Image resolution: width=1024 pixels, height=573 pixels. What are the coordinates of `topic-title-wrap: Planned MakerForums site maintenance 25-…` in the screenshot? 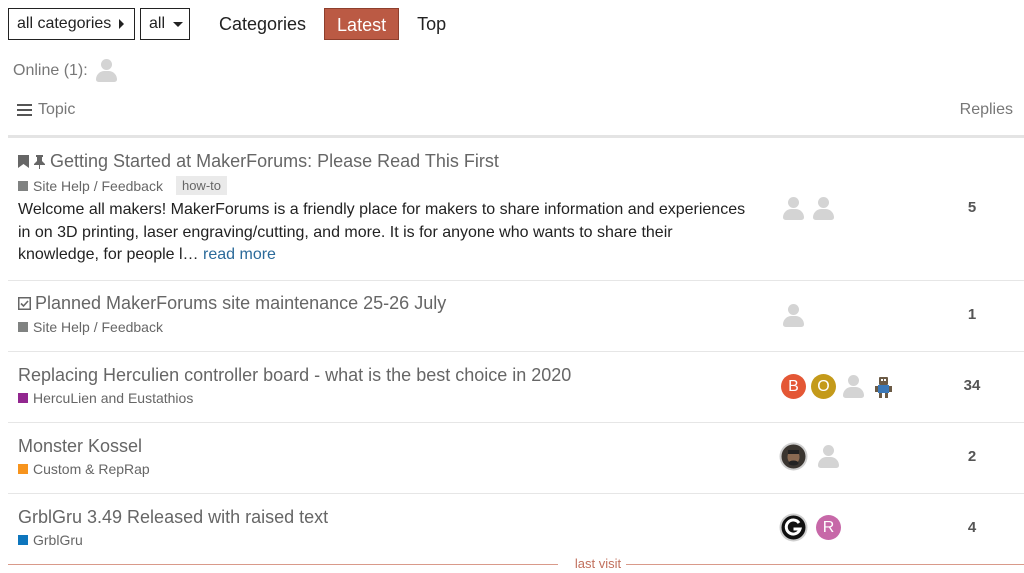 It's located at (232, 303).